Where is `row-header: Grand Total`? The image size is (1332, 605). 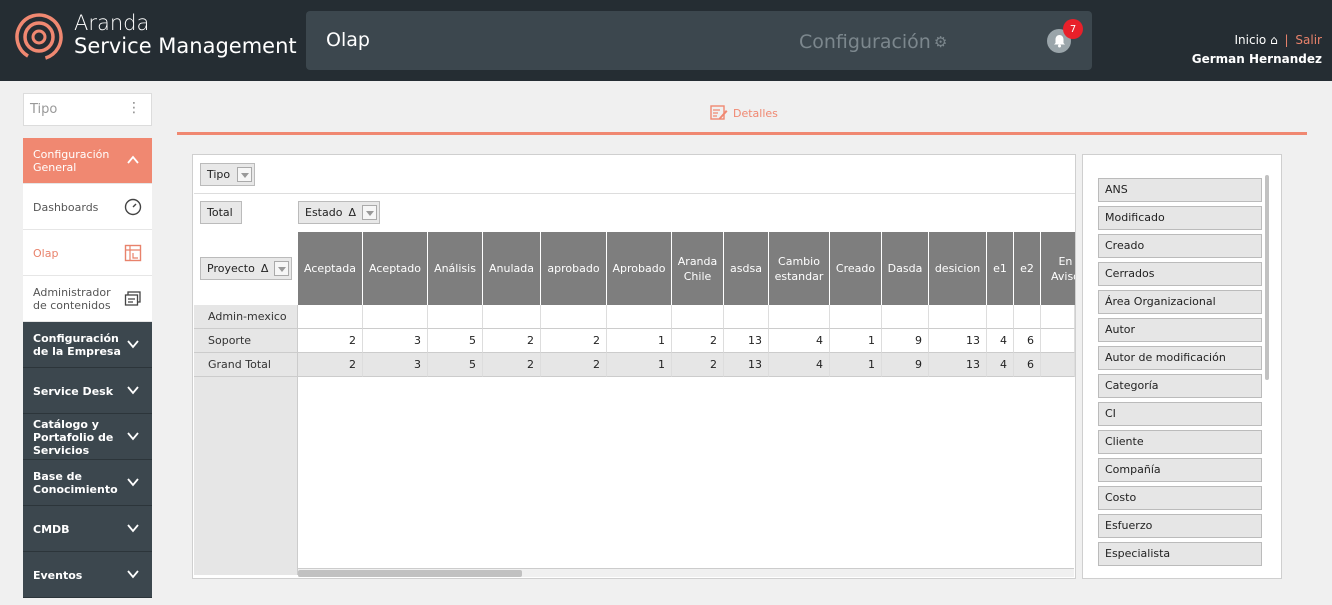
row-header: Grand Total is located at coordinates (246, 365).